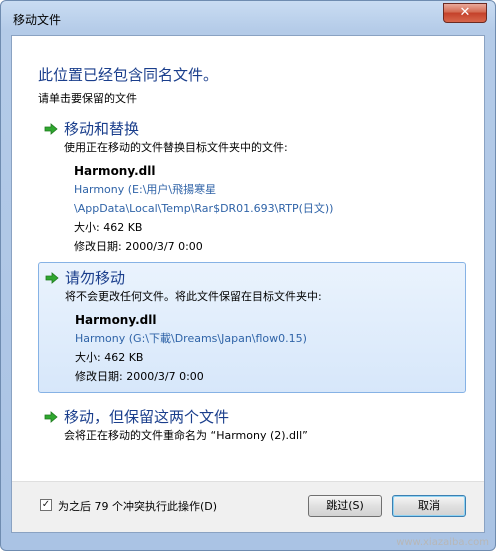 This screenshot has width=498, height=553. Describe the element at coordinates (193, 296) in the screenshot. I see `option-description: 将不会更改任何文件。将此文件保留在目标文件夹中:` at that location.